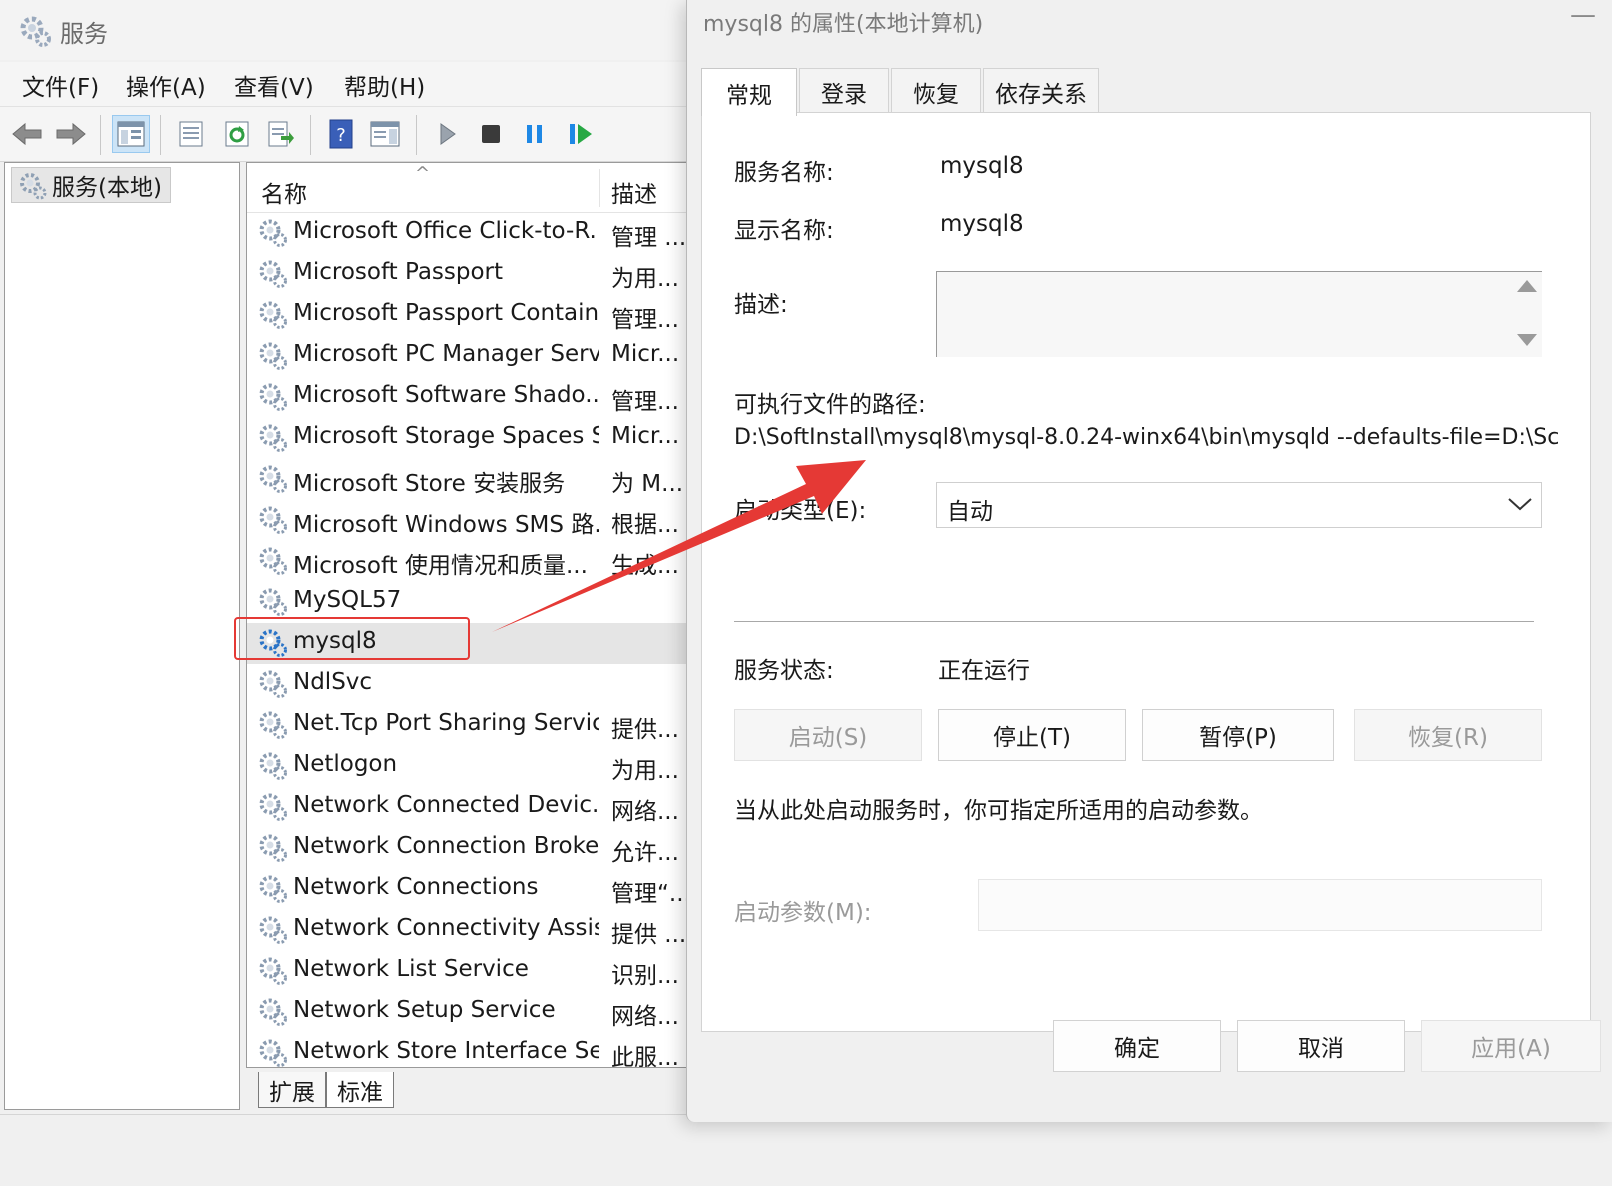 Image resolution: width=1612 pixels, height=1186 pixels. What do you see at coordinates (1239, 505) in the screenshot?
I see `startup-type-select: 自动` at bounding box center [1239, 505].